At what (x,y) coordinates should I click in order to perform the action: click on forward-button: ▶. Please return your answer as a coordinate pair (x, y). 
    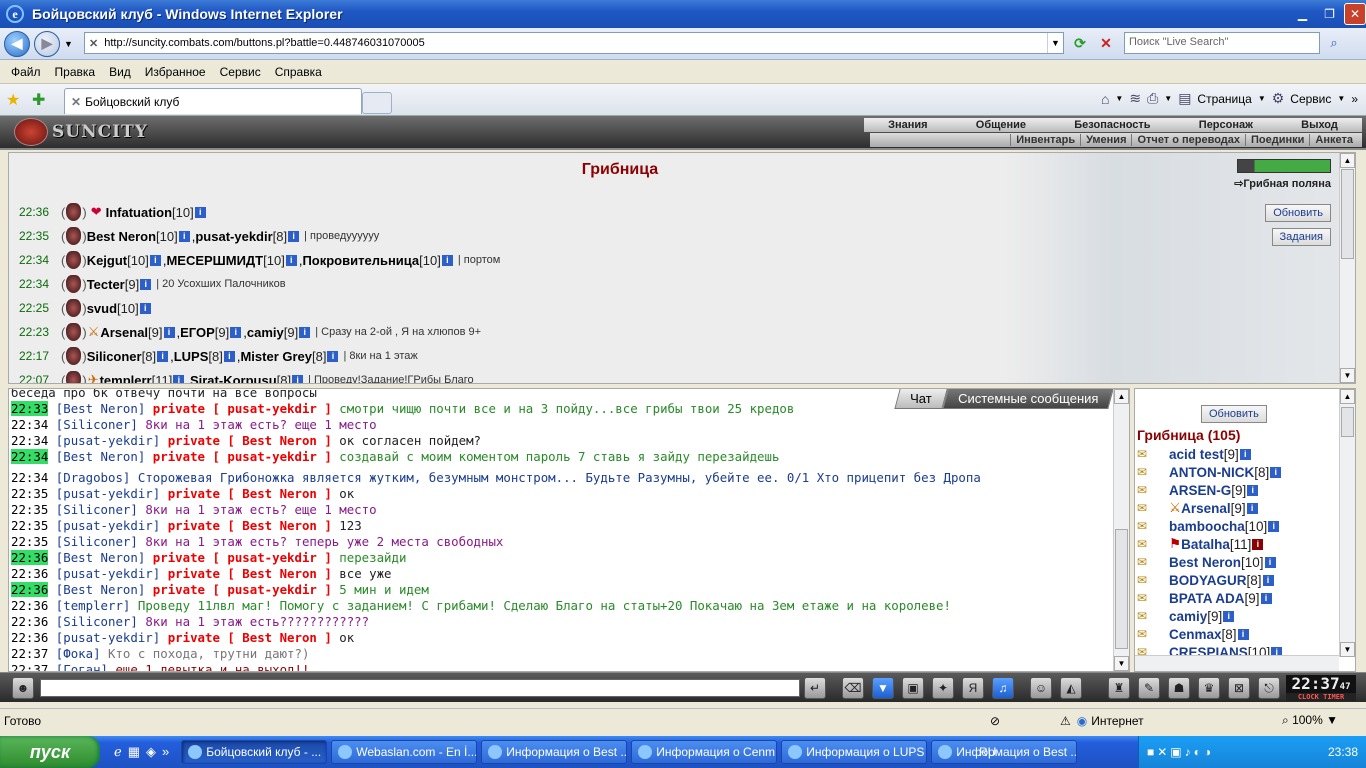
    Looking at the image, I should click on (47, 43).